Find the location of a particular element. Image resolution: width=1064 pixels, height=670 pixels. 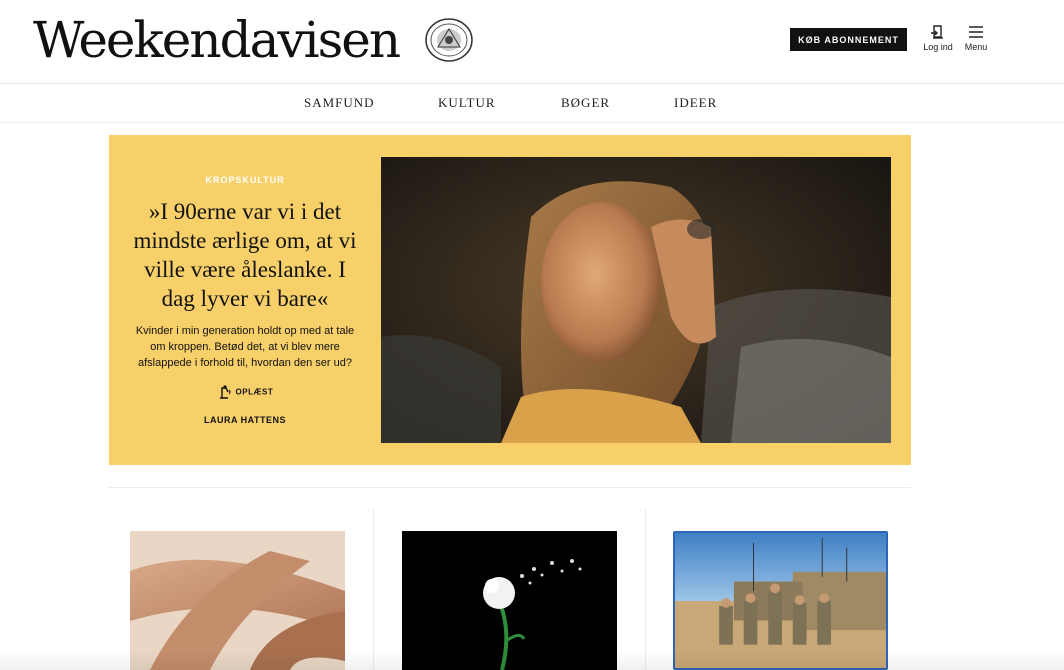

section-divider is located at coordinates (510, 487).